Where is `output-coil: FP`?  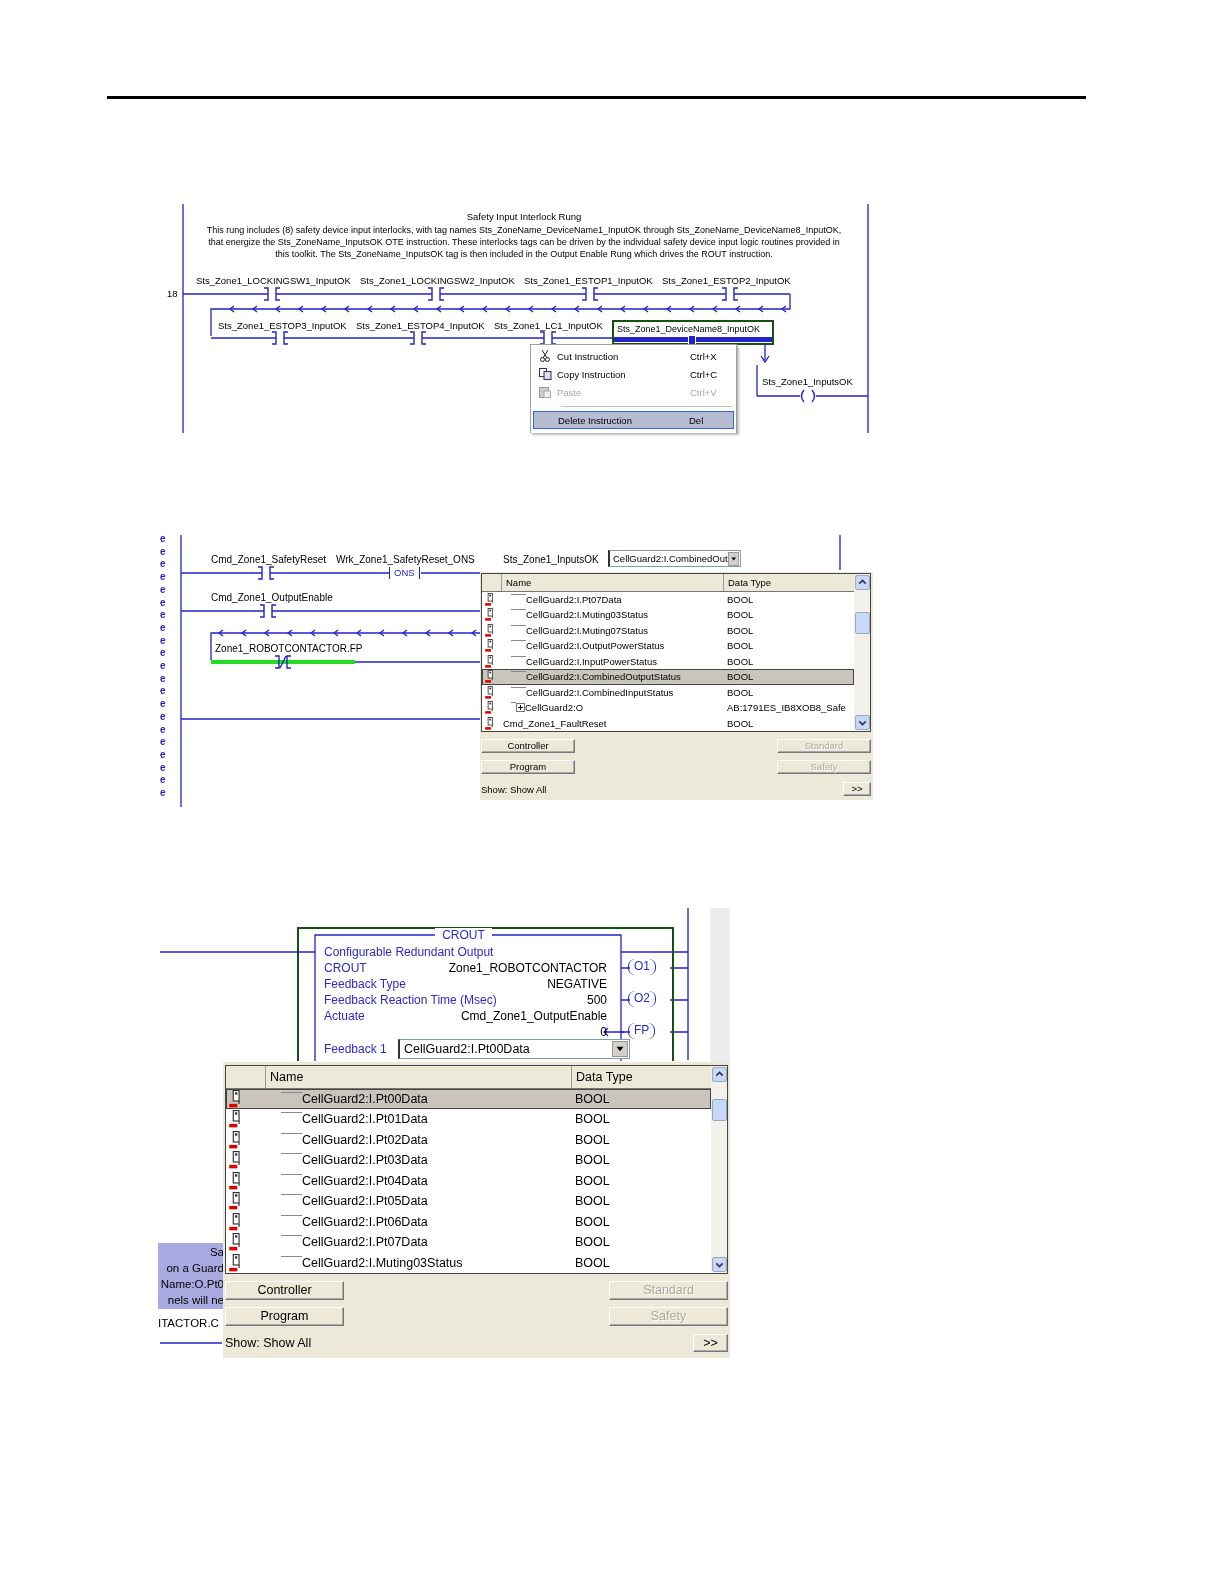
output-coil: FP is located at coordinates (642, 1031).